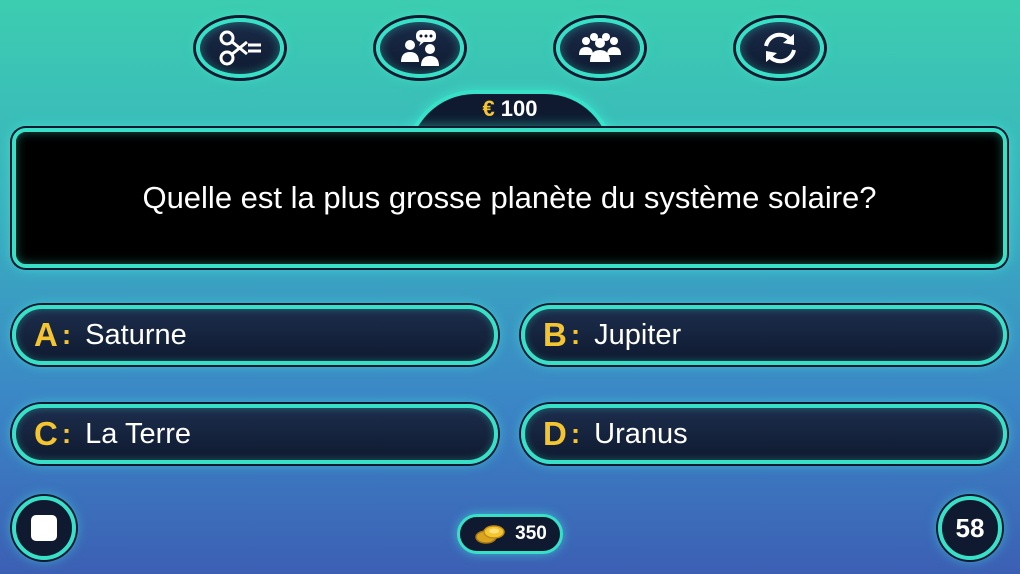  I want to click on lifeline-switch-question-button, so click(780, 48).